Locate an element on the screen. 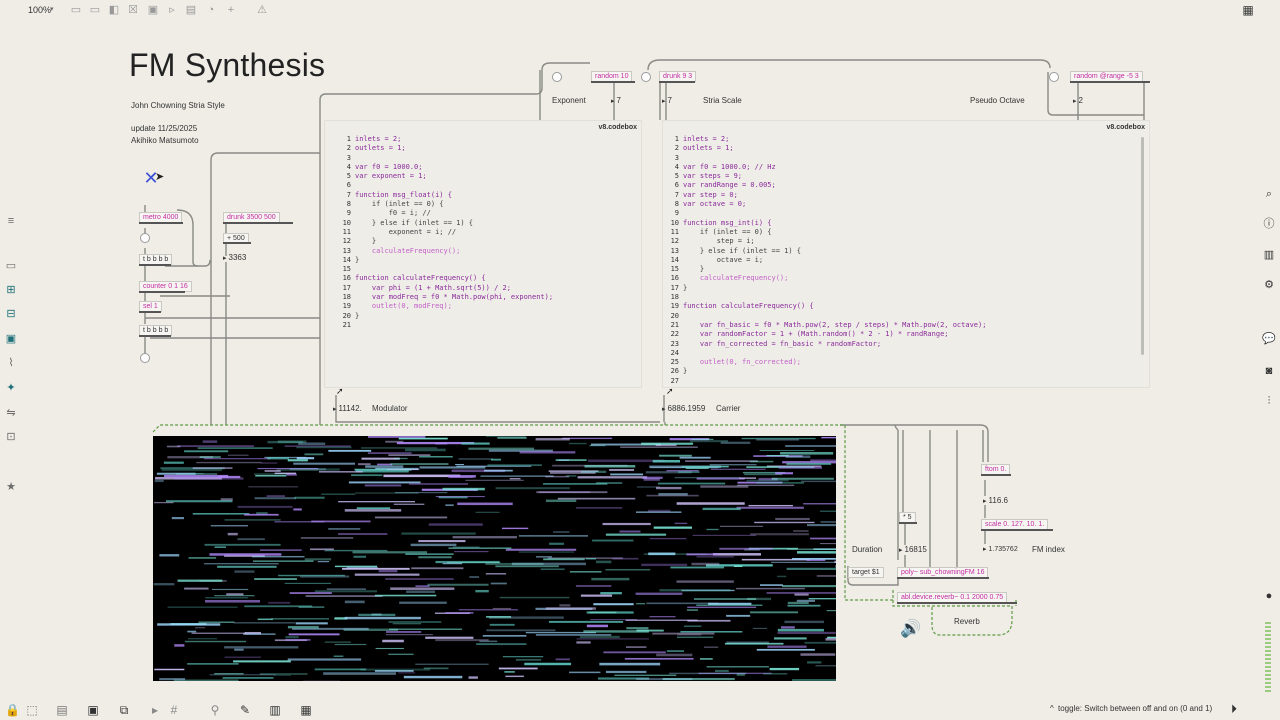 The height and width of the screenshot is (720, 1280). code-line: 9 is located at coordinates (826, 213).